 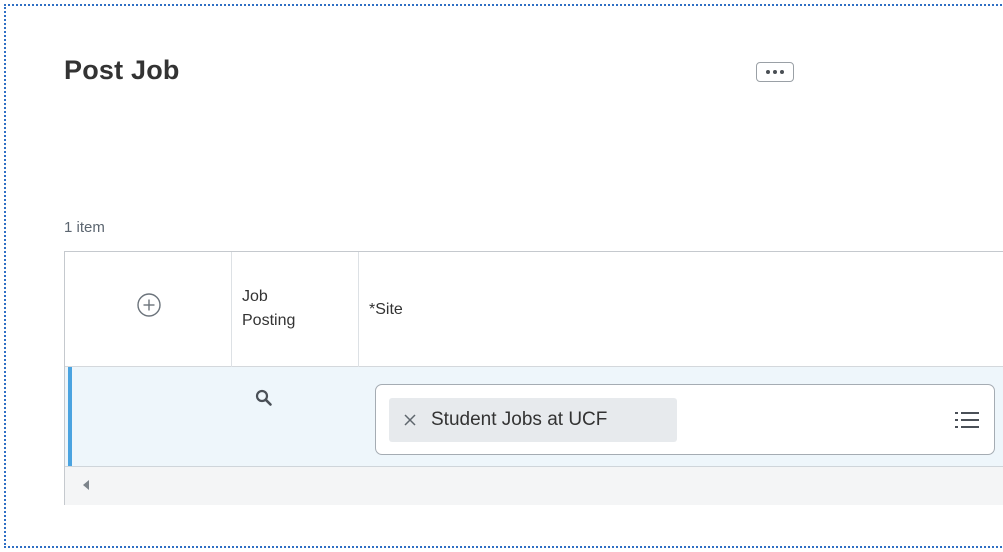 What do you see at coordinates (122, 70) in the screenshot?
I see `page-title: Post Job` at bounding box center [122, 70].